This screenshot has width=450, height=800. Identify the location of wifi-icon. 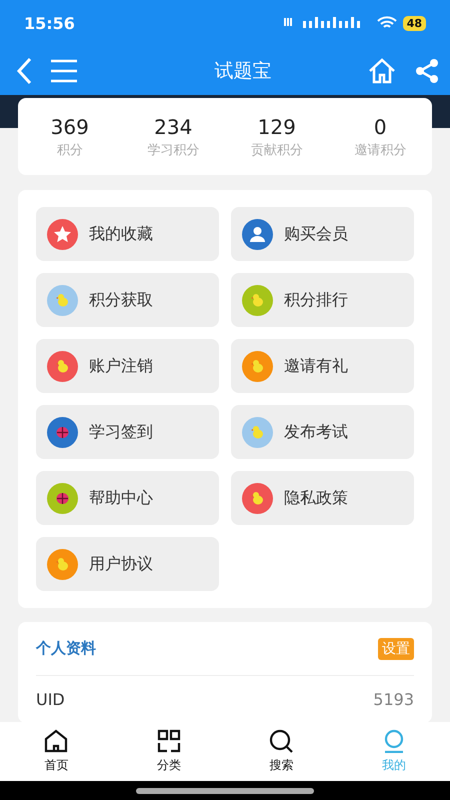
(386, 23).